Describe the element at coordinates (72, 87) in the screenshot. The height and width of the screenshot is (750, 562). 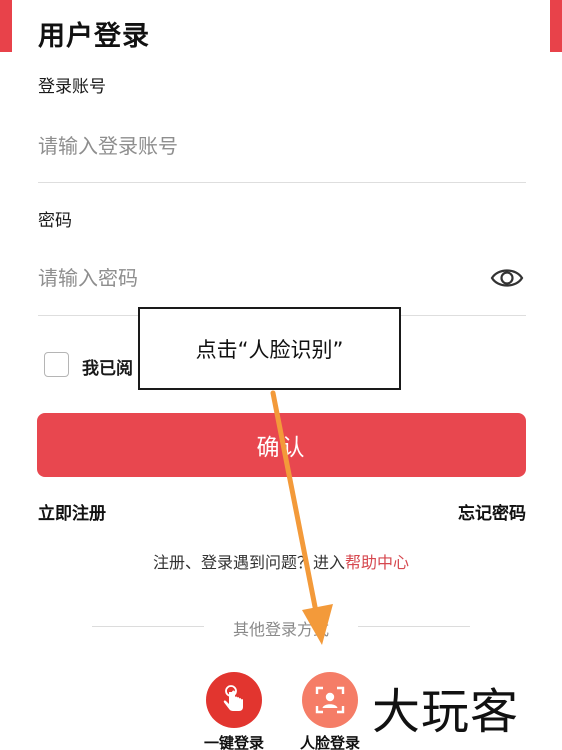
I see `account-label: 登录账号` at that location.